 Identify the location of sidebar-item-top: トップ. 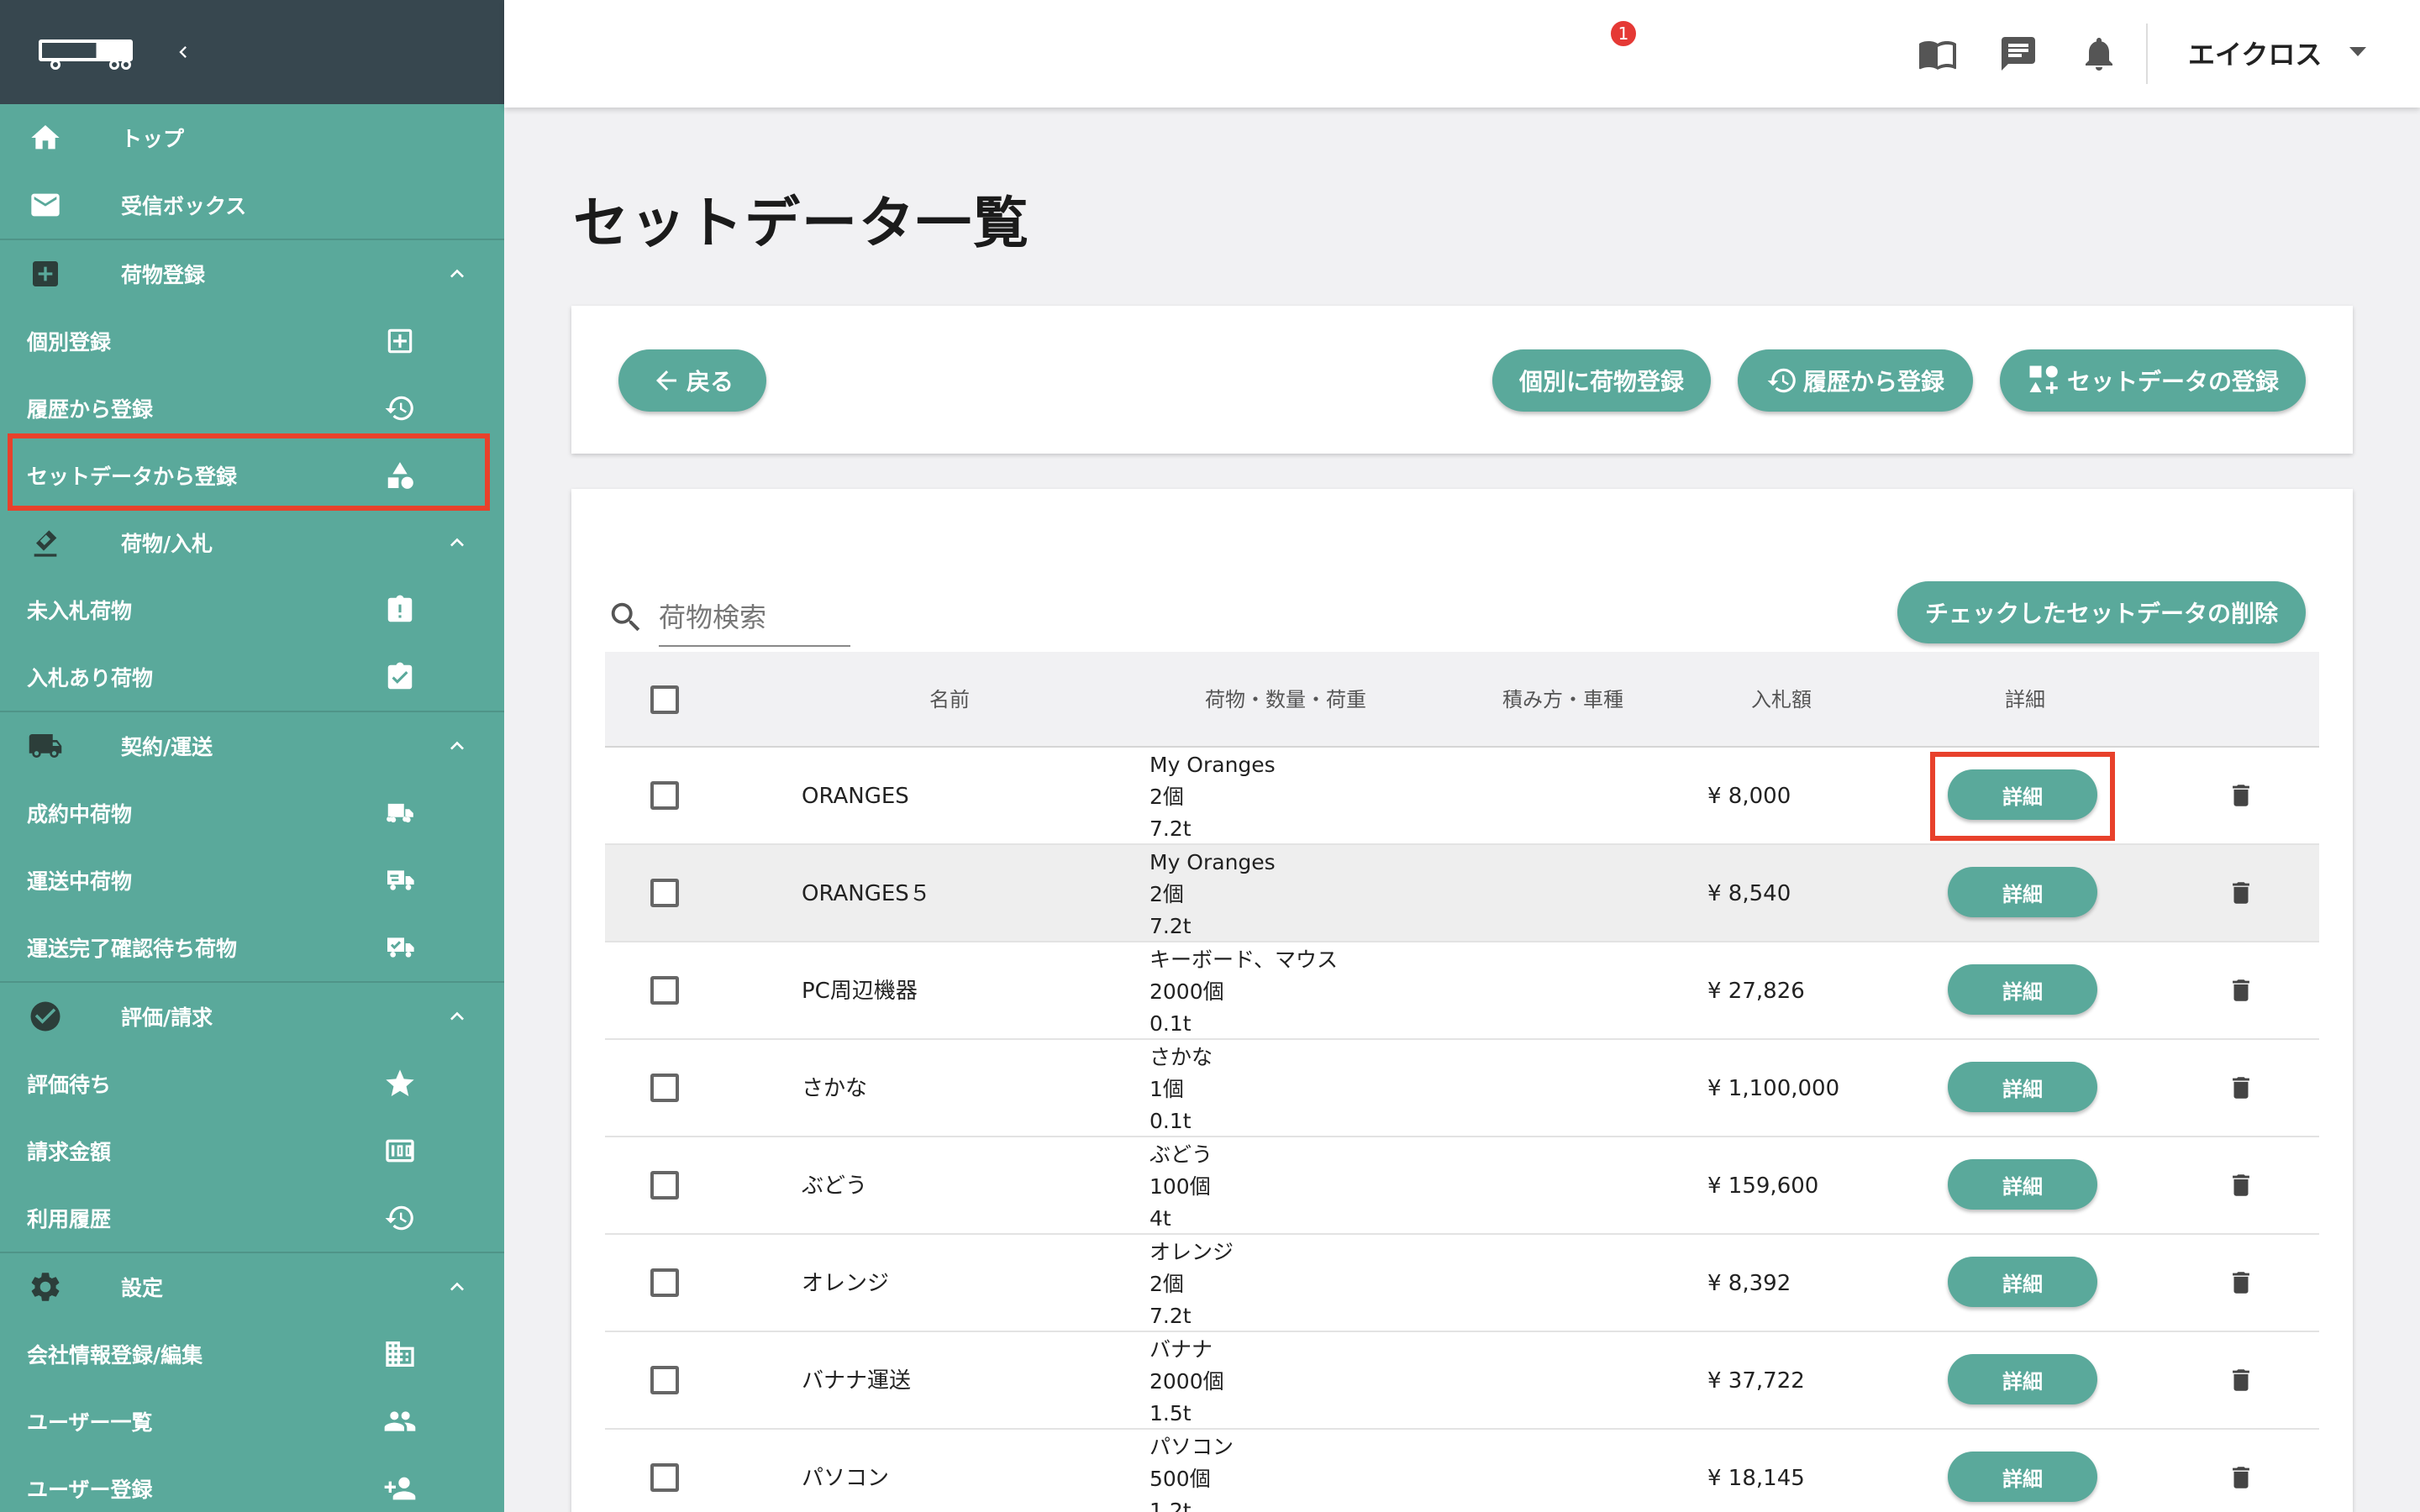
(252, 137).